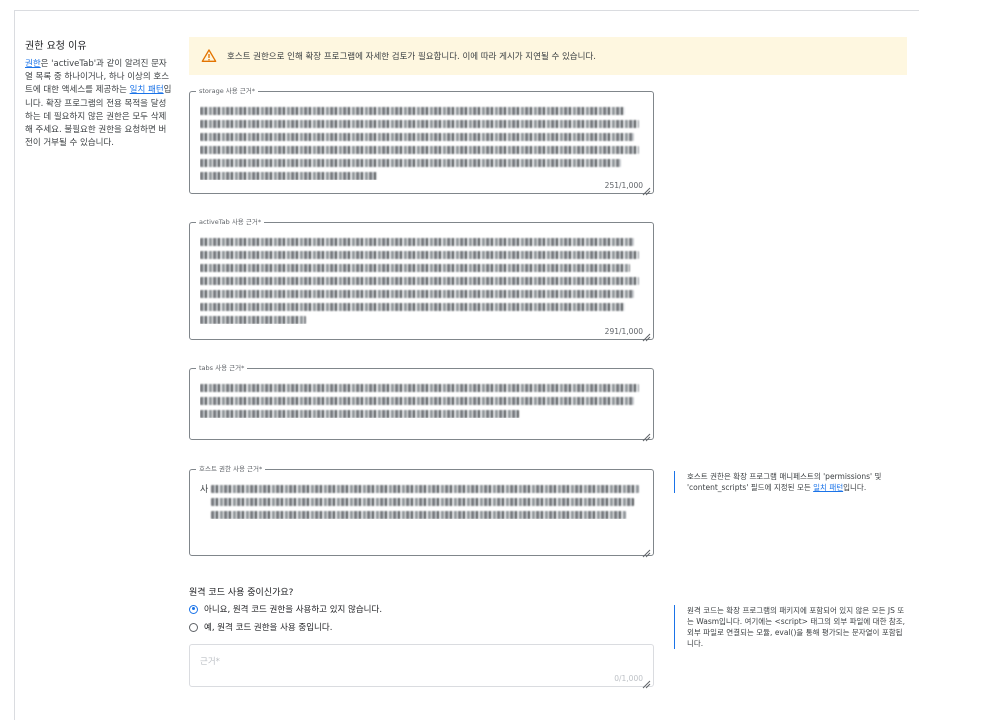  Describe the element at coordinates (623, 331) in the screenshot. I see `char-count: 291/1,000` at that location.